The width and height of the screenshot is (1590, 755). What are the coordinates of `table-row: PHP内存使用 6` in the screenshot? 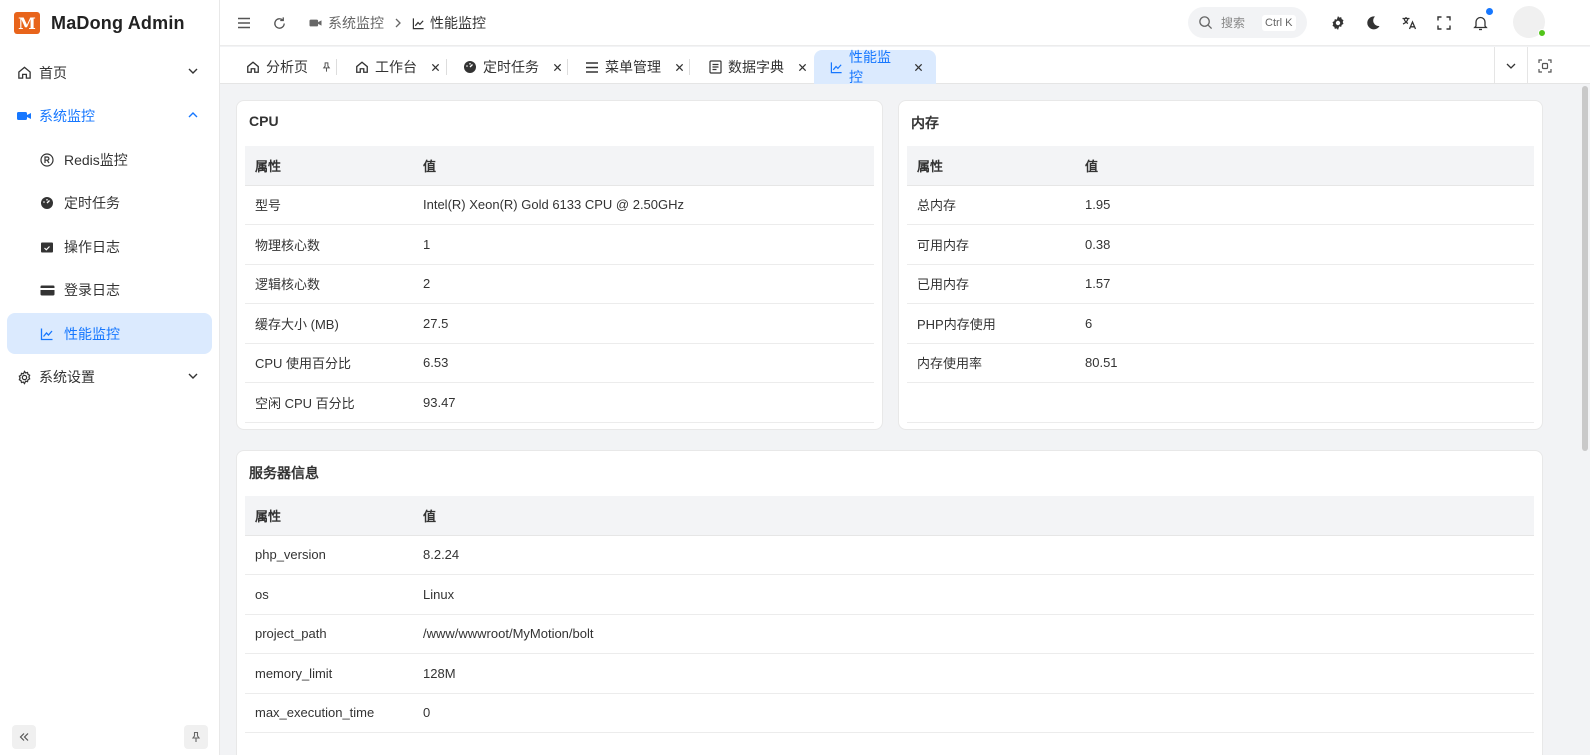 It's located at (1220, 324).